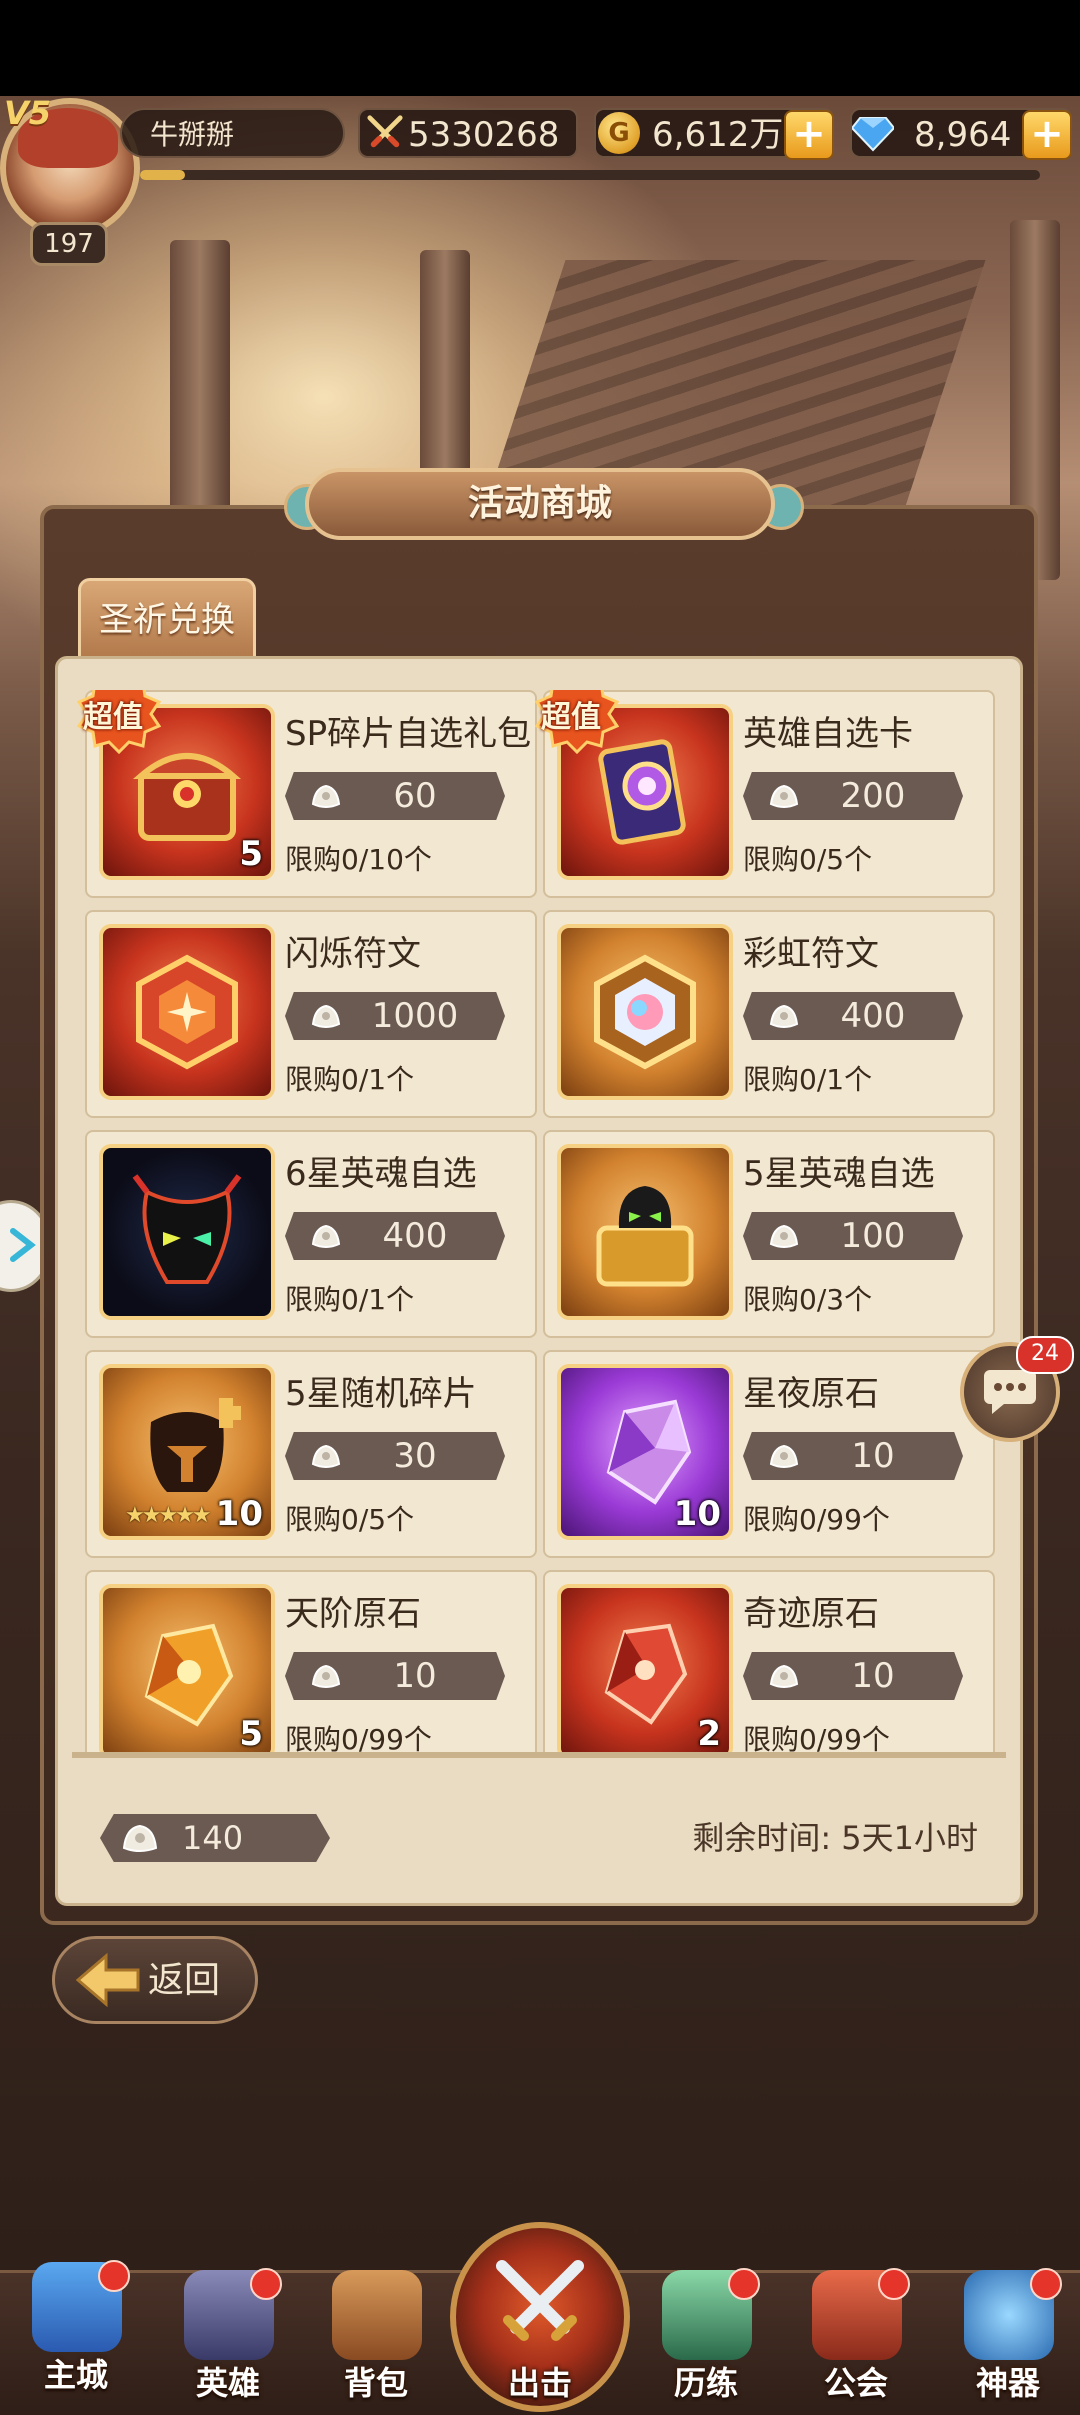 The image size is (1080, 2415). I want to click on item-name: SP碎片自选礼包, so click(408, 734).